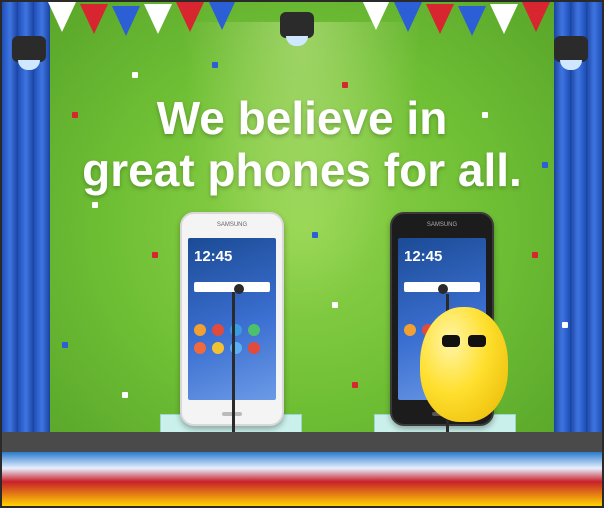  I want to click on curtain-left, so click(26, 237).